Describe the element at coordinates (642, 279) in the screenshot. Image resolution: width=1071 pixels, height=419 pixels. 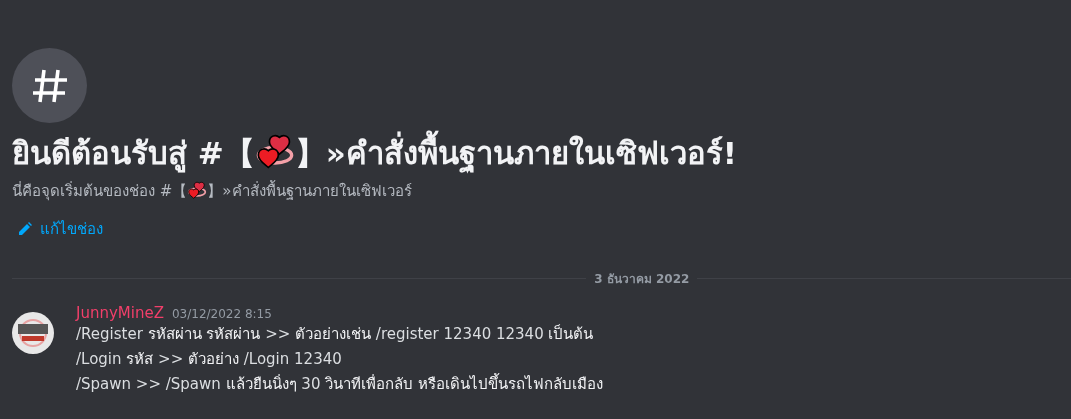
I see `date-divider-label: 3 ธันวาคม 2022` at that location.